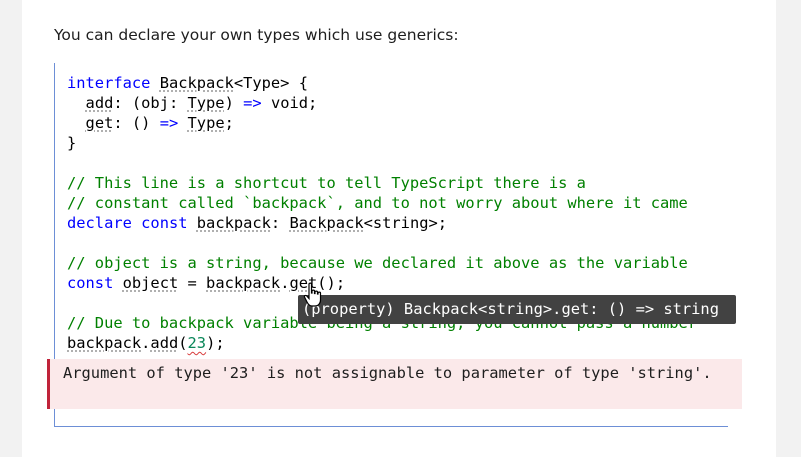  I want to click on code-text: <Type> {, so click(270, 83).